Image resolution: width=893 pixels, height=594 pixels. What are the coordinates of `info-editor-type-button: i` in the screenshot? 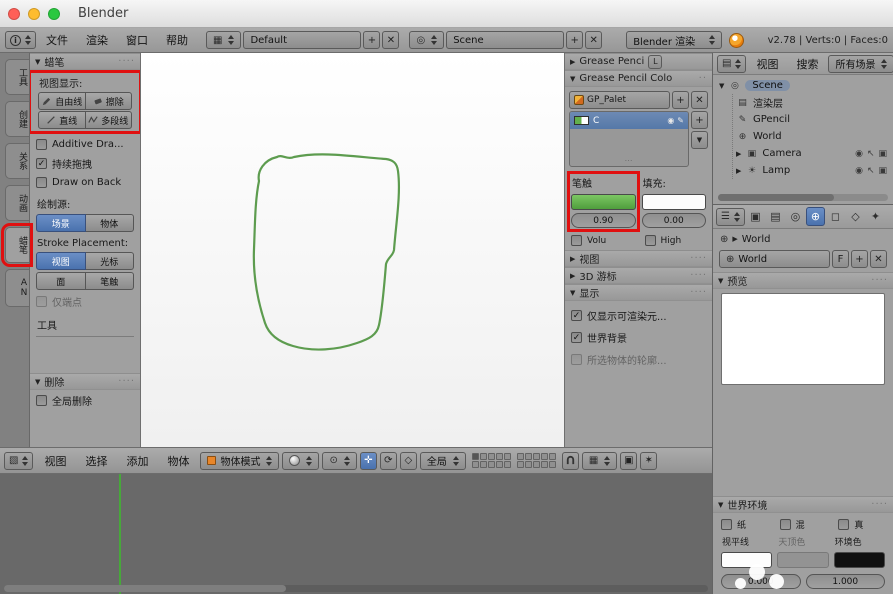 It's located at (20, 40).